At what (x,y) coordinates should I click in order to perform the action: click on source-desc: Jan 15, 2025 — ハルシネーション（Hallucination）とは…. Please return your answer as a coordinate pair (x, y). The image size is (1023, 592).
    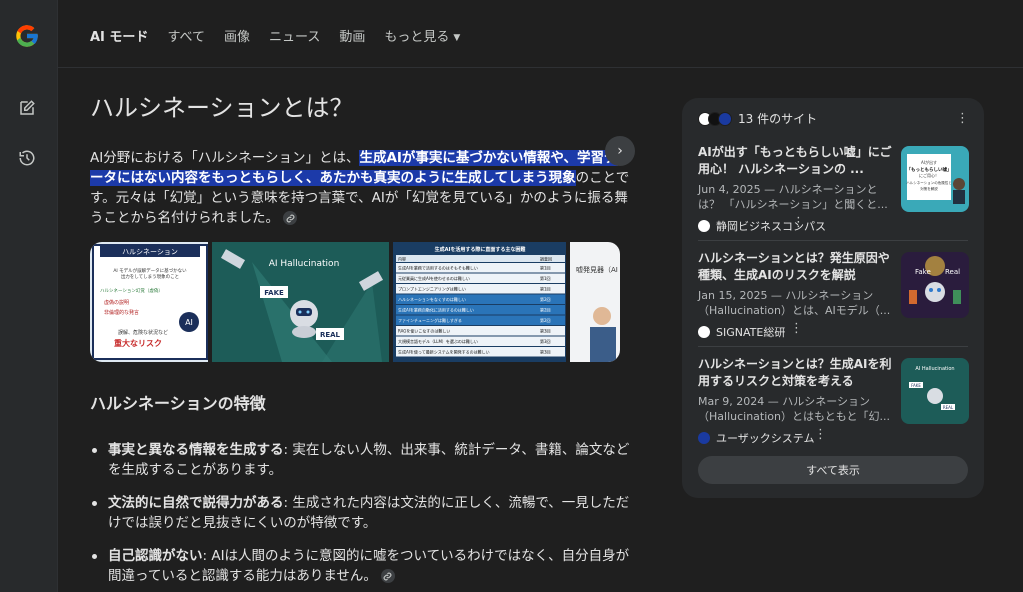
    Looking at the image, I should click on (794, 303).